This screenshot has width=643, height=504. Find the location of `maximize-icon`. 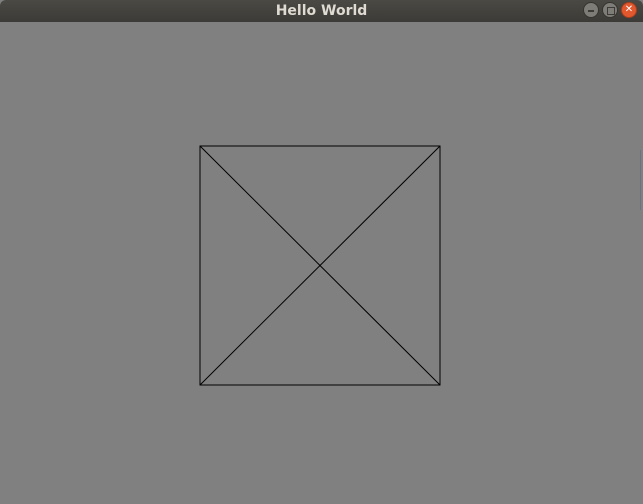

maximize-icon is located at coordinates (611, 11).